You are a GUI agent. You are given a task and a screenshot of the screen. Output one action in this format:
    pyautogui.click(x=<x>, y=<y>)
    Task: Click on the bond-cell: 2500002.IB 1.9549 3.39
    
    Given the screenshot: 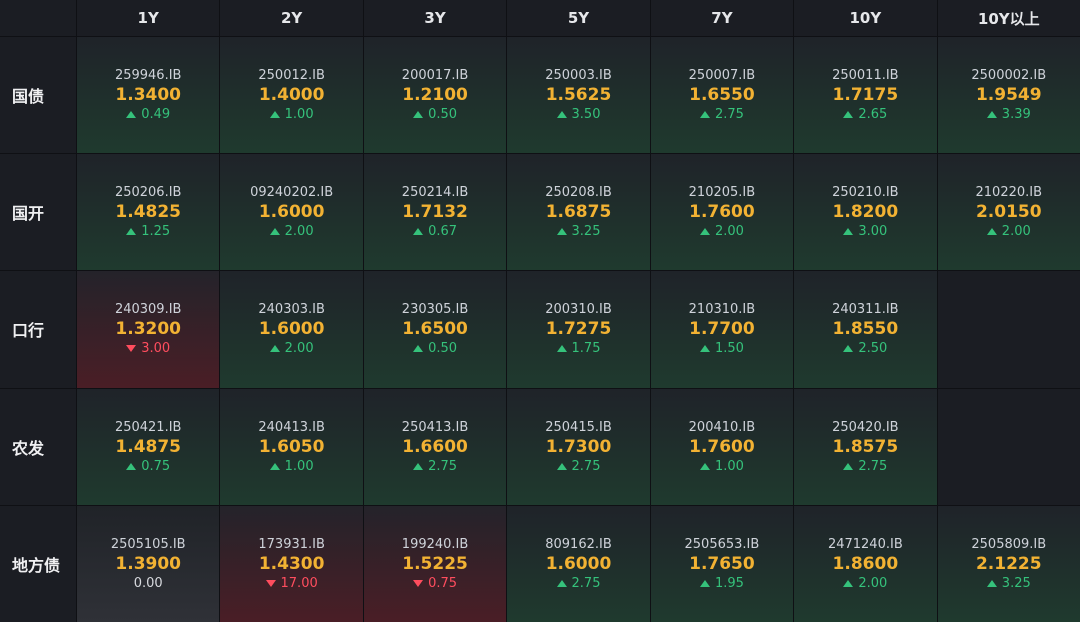 What is the action you would take?
    pyautogui.click(x=1008, y=95)
    